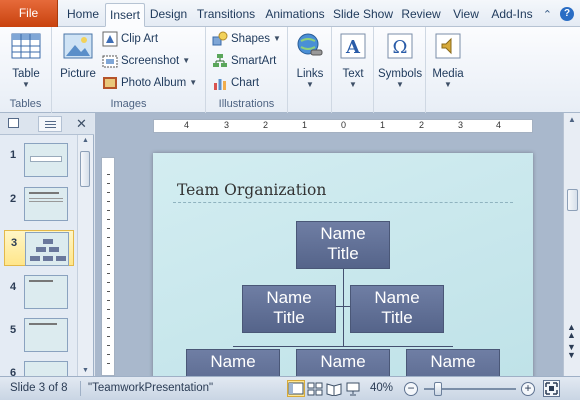 This screenshot has width=580, height=400. What do you see at coordinates (448, 46) in the screenshot?
I see `speaker-icon` at bounding box center [448, 46].